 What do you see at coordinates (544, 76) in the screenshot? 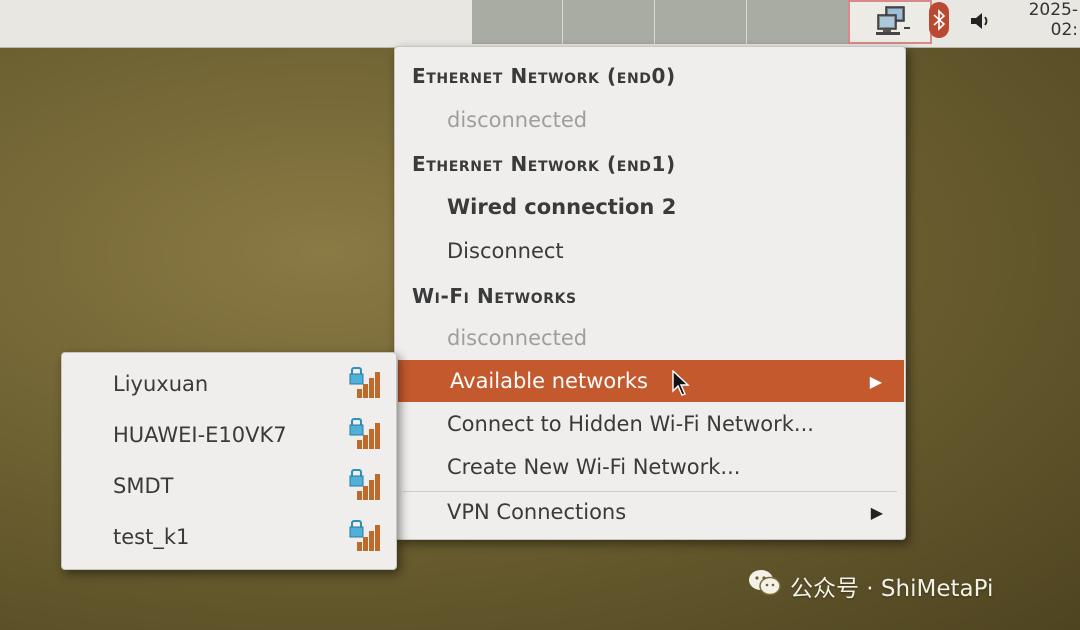
I see `ethernet-end0-header: Ethernet Network (end0)` at bounding box center [544, 76].